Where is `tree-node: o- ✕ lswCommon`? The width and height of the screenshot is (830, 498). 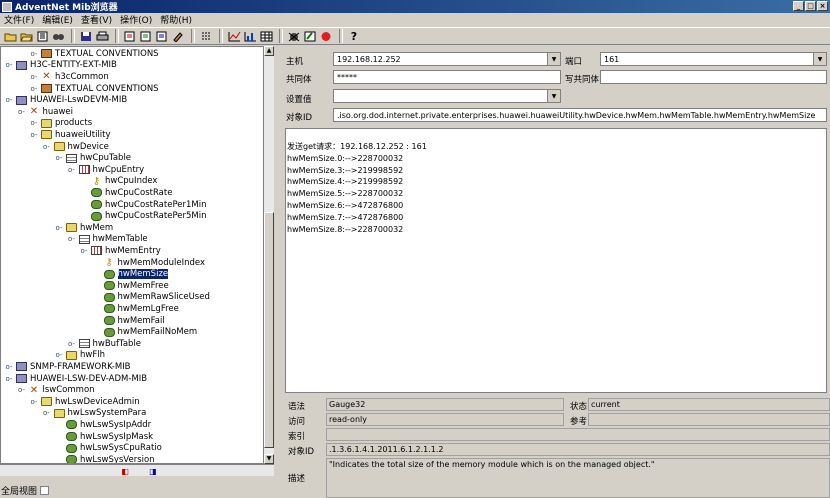 tree-node: o- ✕ lswCommon is located at coordinates (56, 390).